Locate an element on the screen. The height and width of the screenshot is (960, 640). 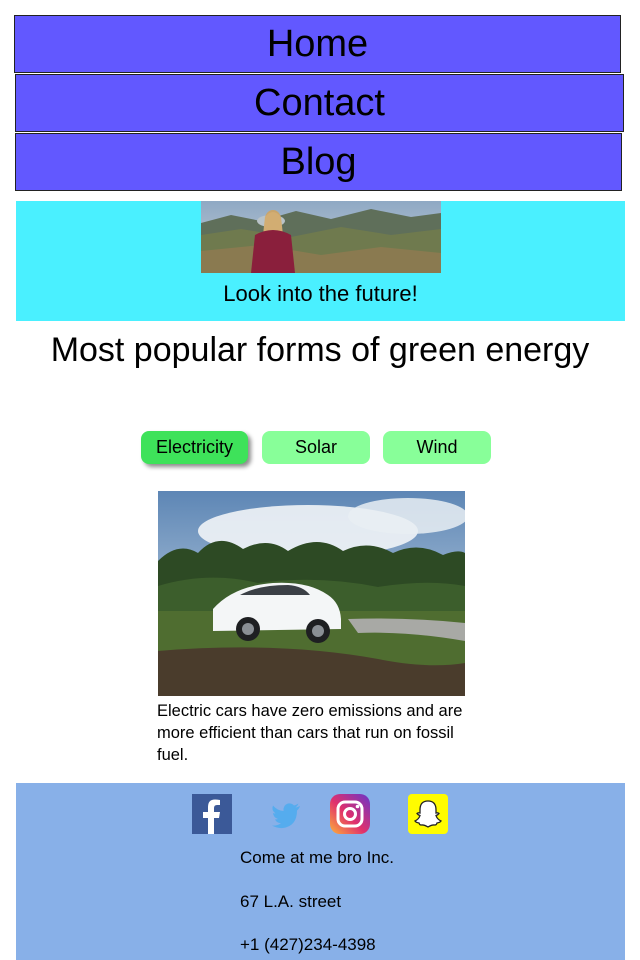
nav-home-button: Home is located at coordinates (317, 44).